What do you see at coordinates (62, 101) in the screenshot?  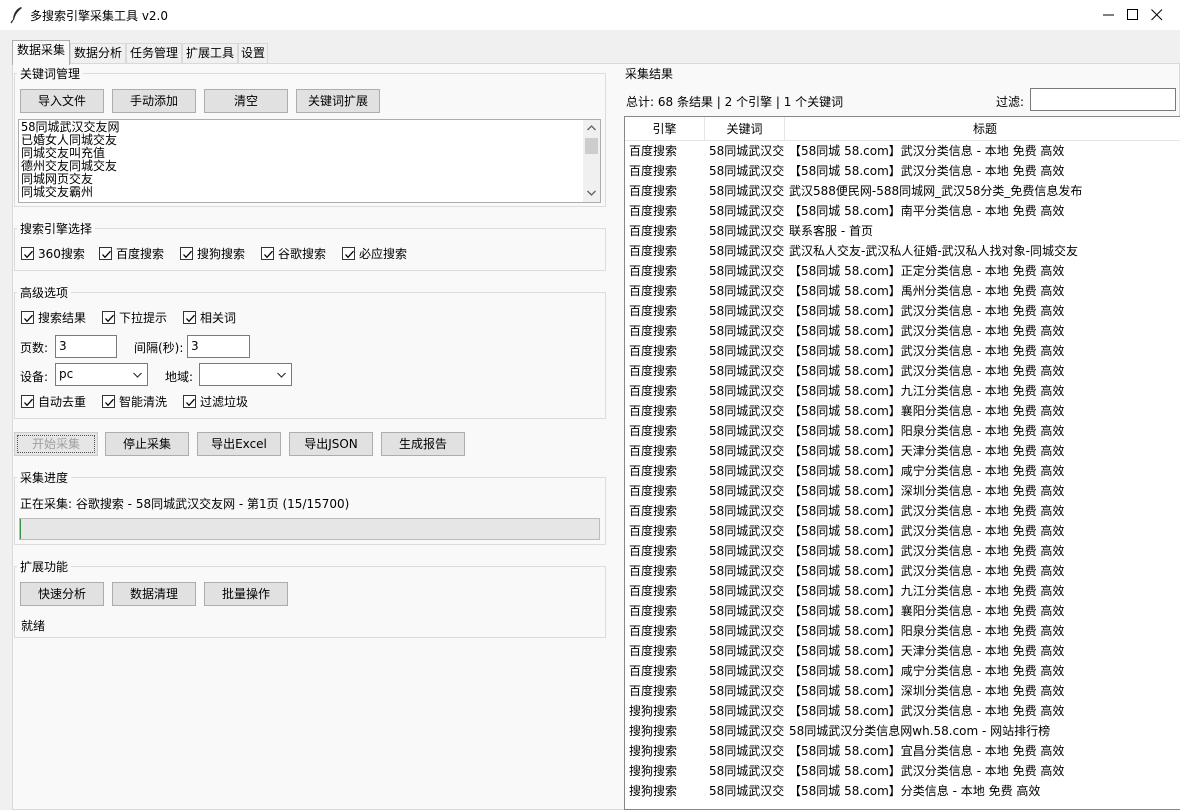 I see `import-file-button: 导入文件` at bounding box center [62, 101].